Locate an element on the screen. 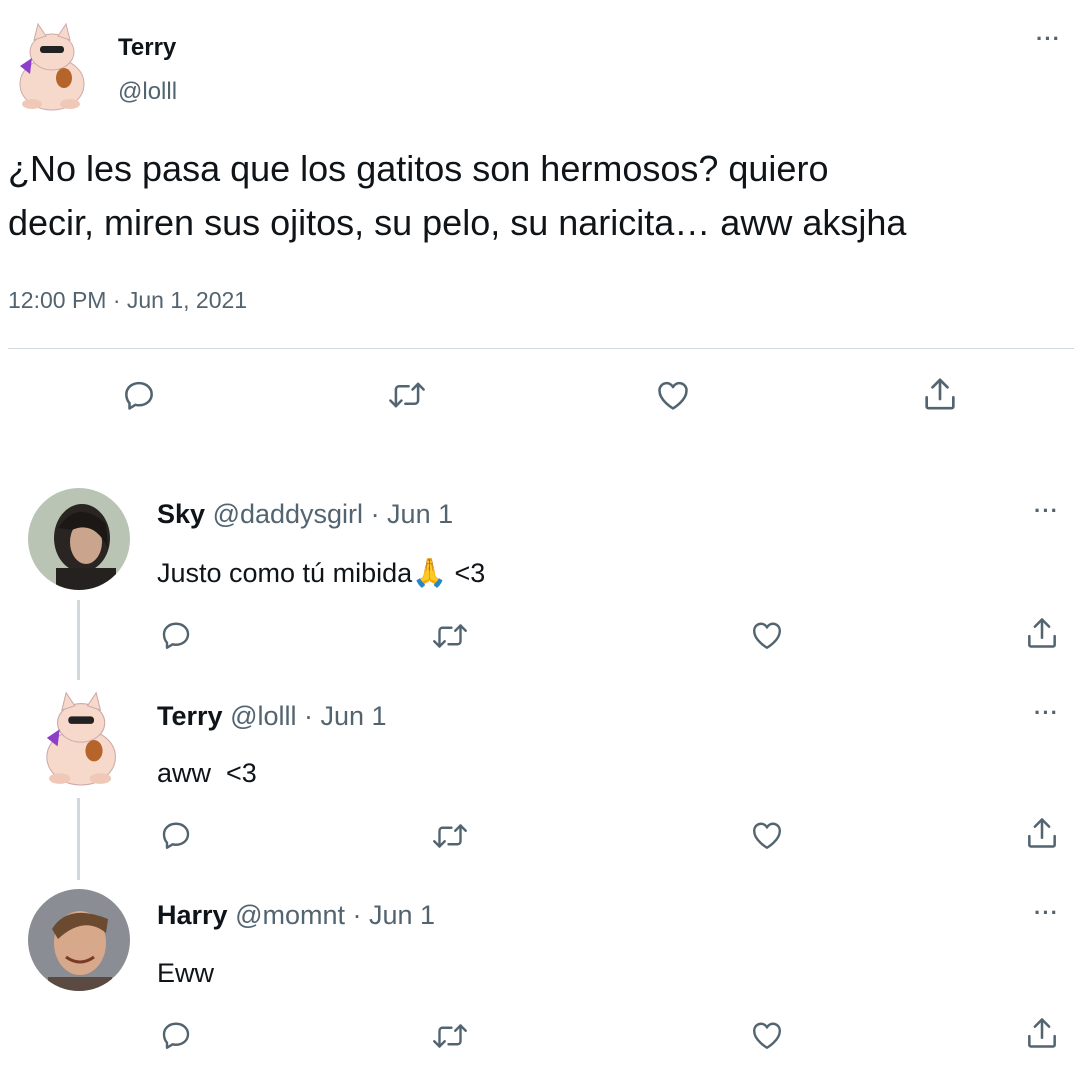  divider is located at coordinates (541, 348).